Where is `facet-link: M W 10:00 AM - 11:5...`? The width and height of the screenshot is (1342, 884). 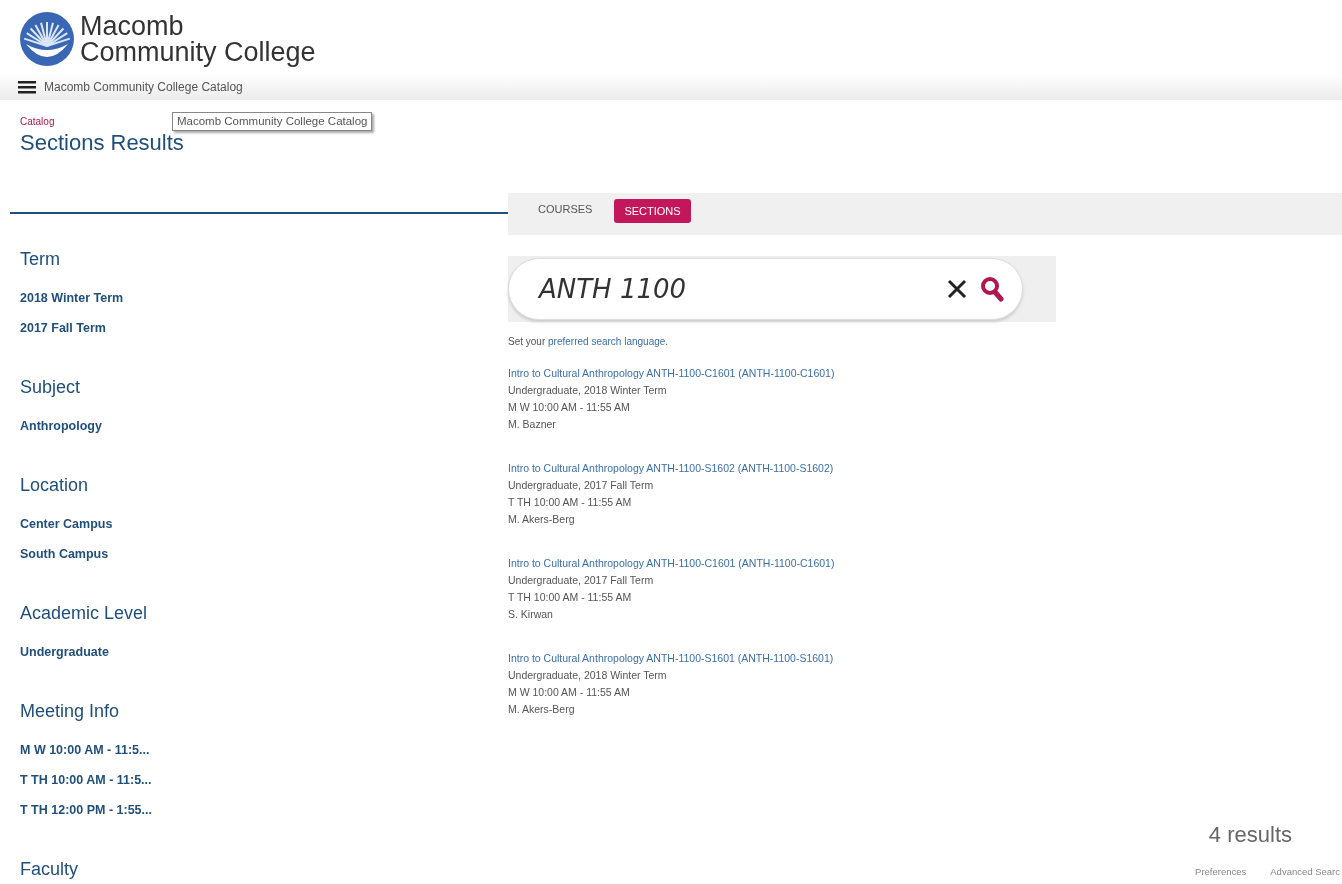 facet-link: M W 10:00 AM - 11:5... is located at coordinates (85, 750).